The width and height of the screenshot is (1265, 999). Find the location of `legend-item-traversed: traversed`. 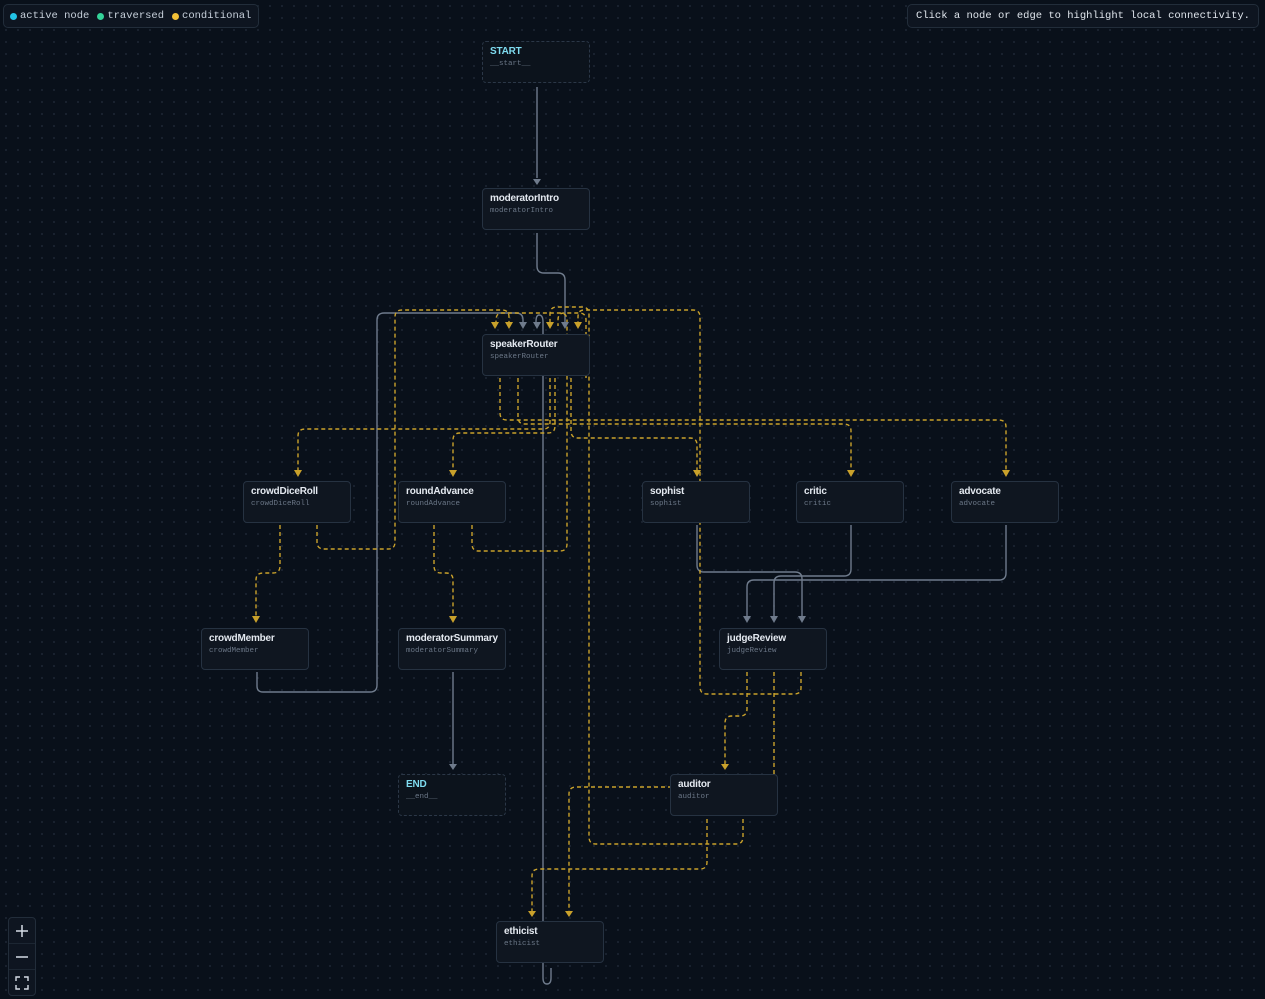

legend-item-traversed: traversed is located at coordinates (130, 16).